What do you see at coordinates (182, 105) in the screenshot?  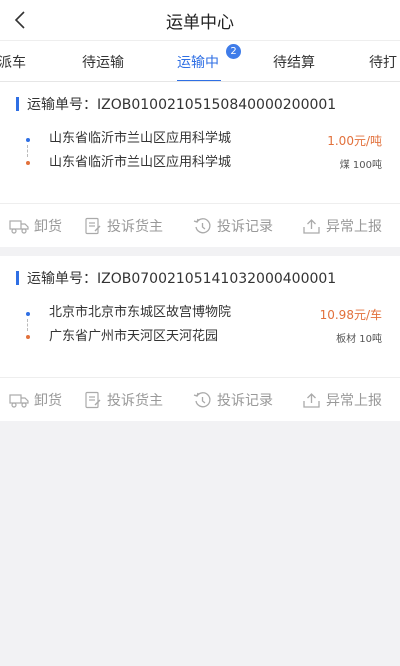 I see `order-number: 运输单号：IZOB01002105150840000200001` at bounding box center [182, 105].